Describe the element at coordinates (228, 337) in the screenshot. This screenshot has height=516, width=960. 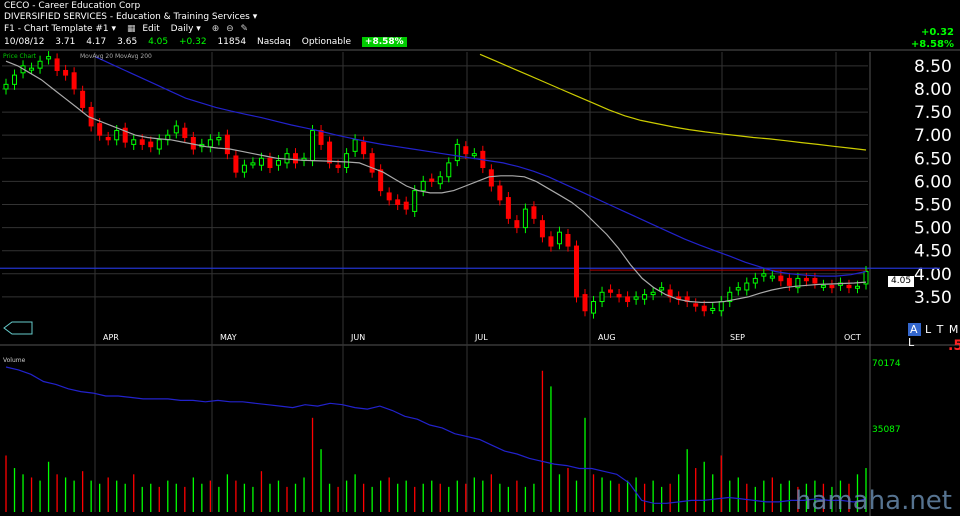
I see `month-label: MAY` at that location.